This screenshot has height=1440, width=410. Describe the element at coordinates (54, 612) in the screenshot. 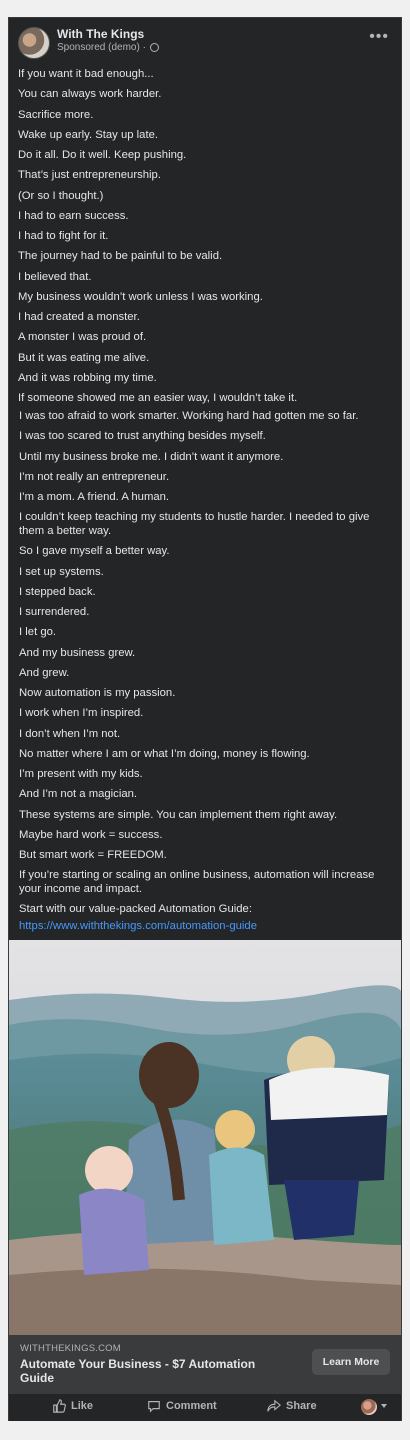

I see `post-text-line: I surrendered.` at that location.